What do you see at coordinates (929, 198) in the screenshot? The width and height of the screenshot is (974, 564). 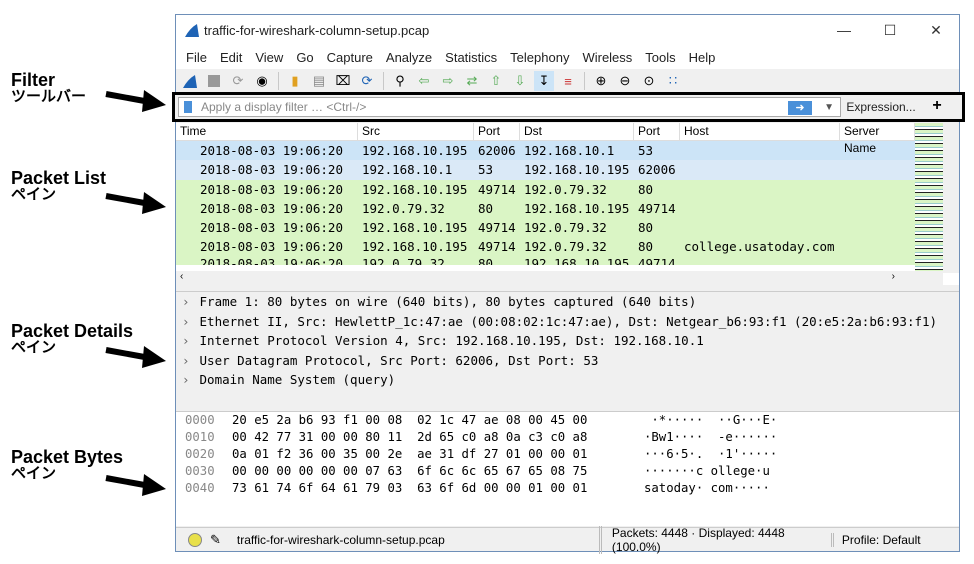 I see `packet-minimap` at bounding box center [929, 198].